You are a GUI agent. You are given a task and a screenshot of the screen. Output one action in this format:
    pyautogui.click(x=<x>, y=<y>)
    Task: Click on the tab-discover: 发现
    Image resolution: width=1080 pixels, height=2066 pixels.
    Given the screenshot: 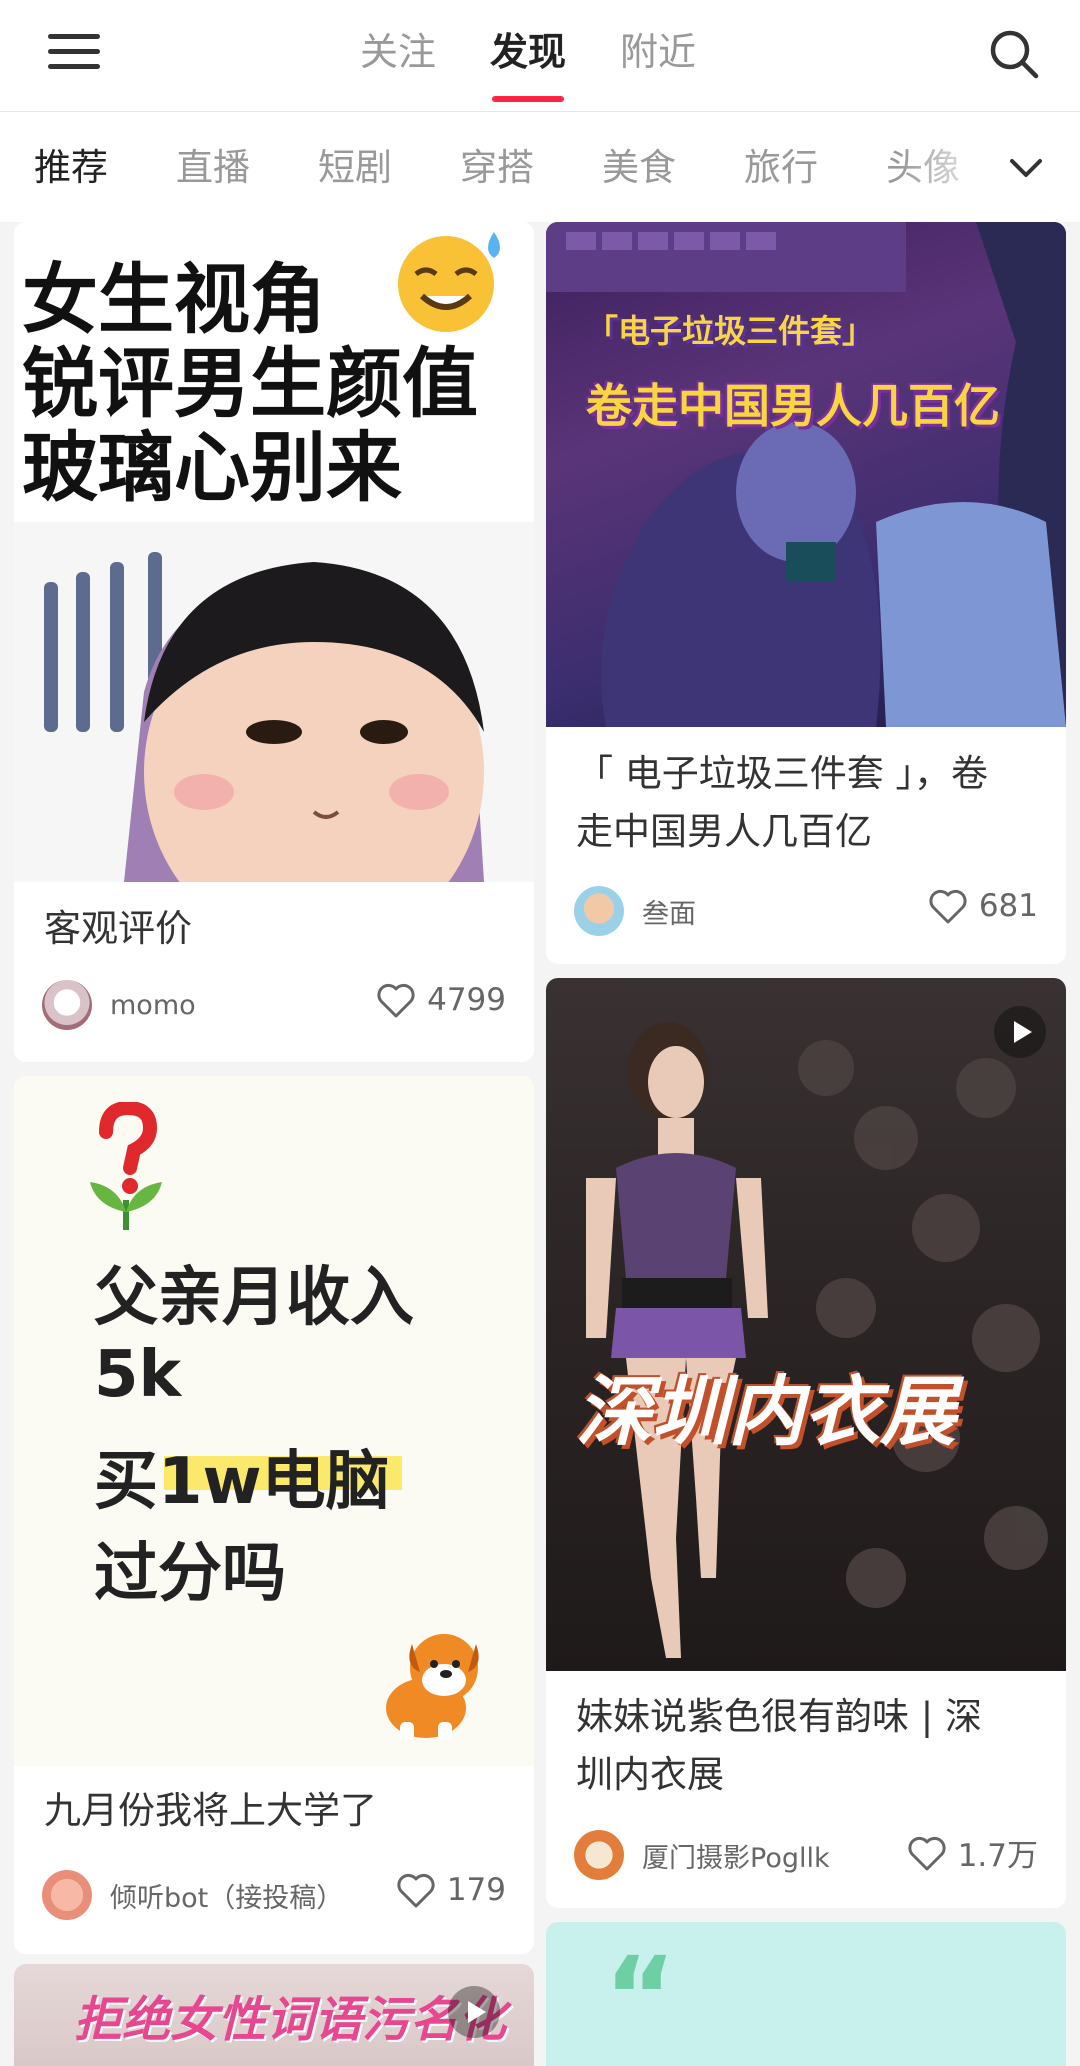 What is the action you would take?
    pyautogui.click(x=528, y=62)
    